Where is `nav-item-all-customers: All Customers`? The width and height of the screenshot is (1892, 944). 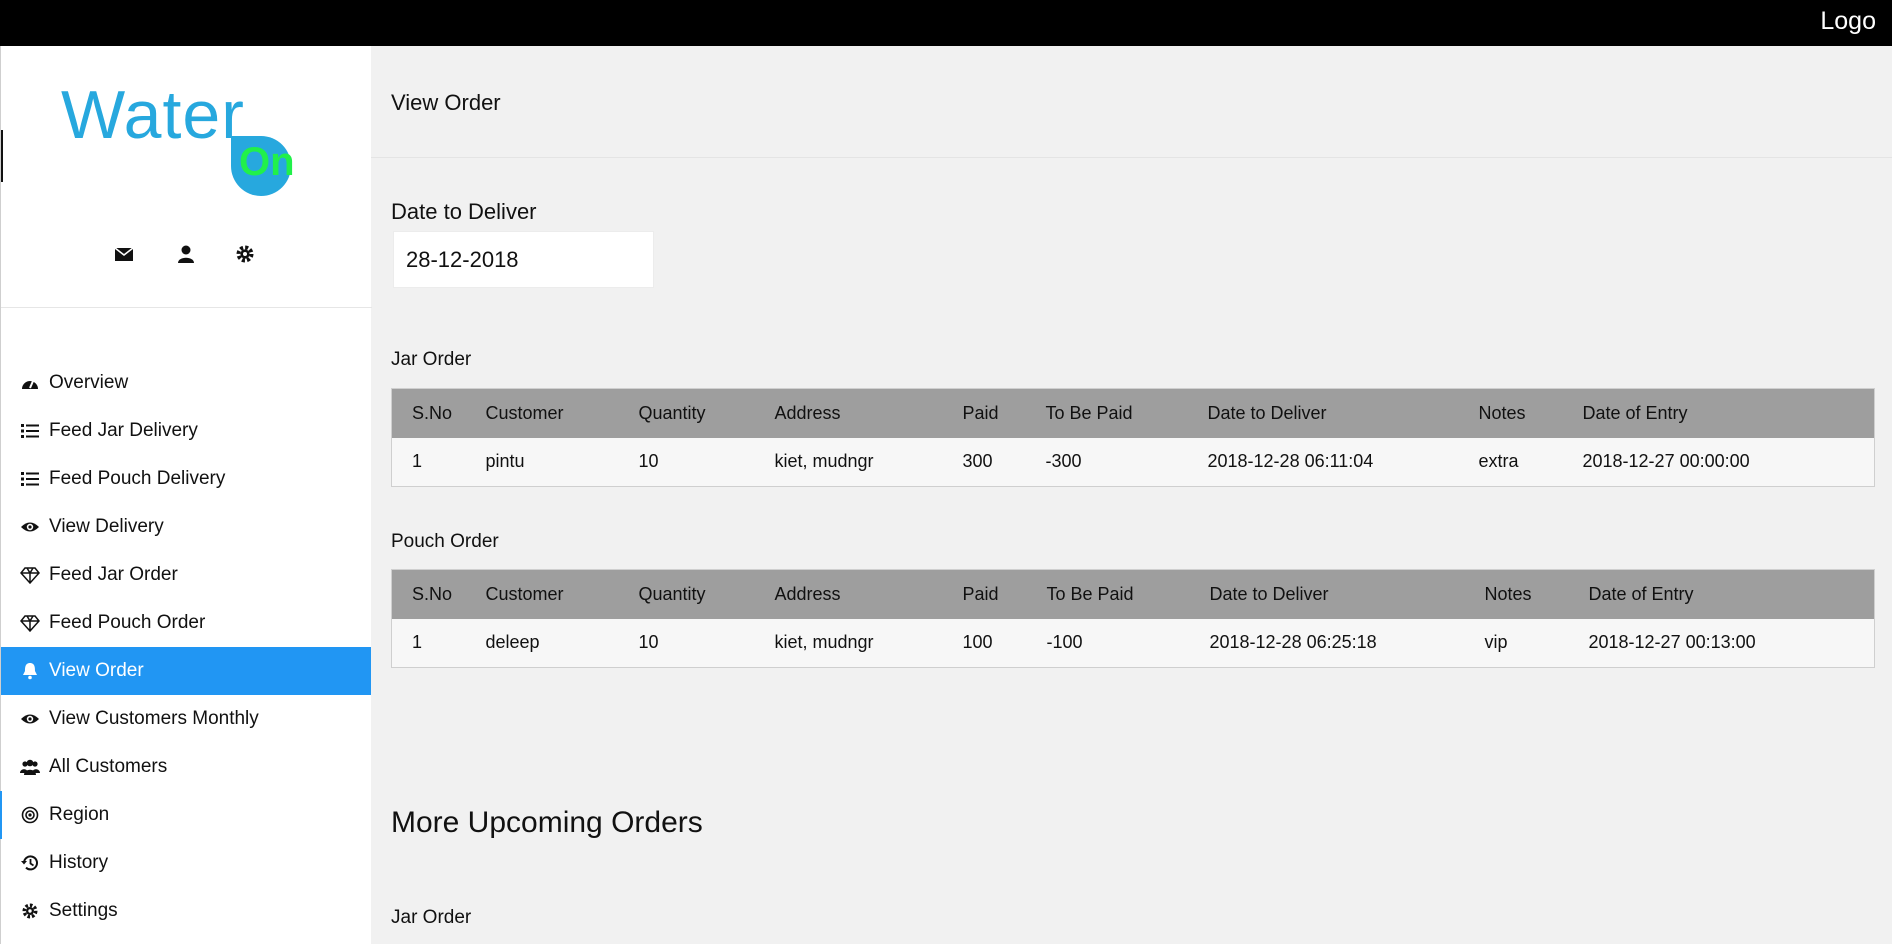
nav-item-all-customers: All Customers is located at coordinates (186, 767).